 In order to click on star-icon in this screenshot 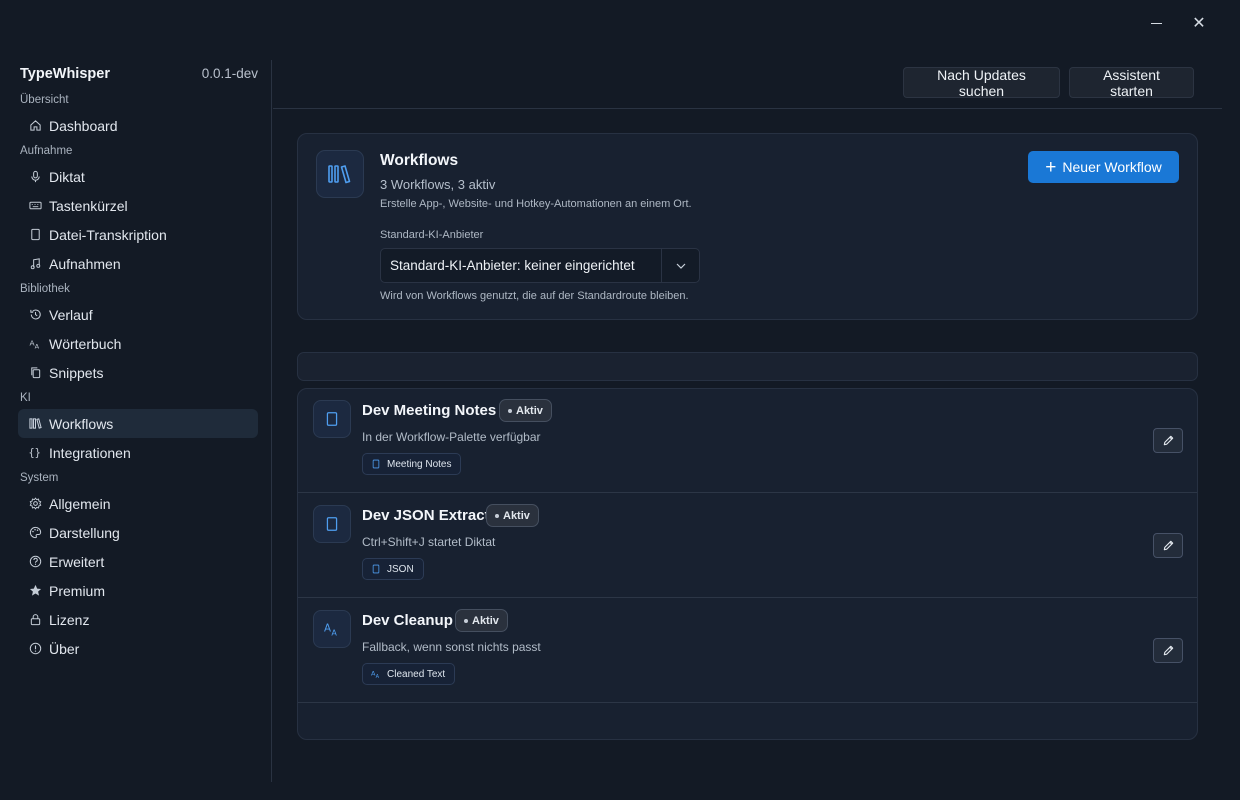, I will do `click(35, 591)`.